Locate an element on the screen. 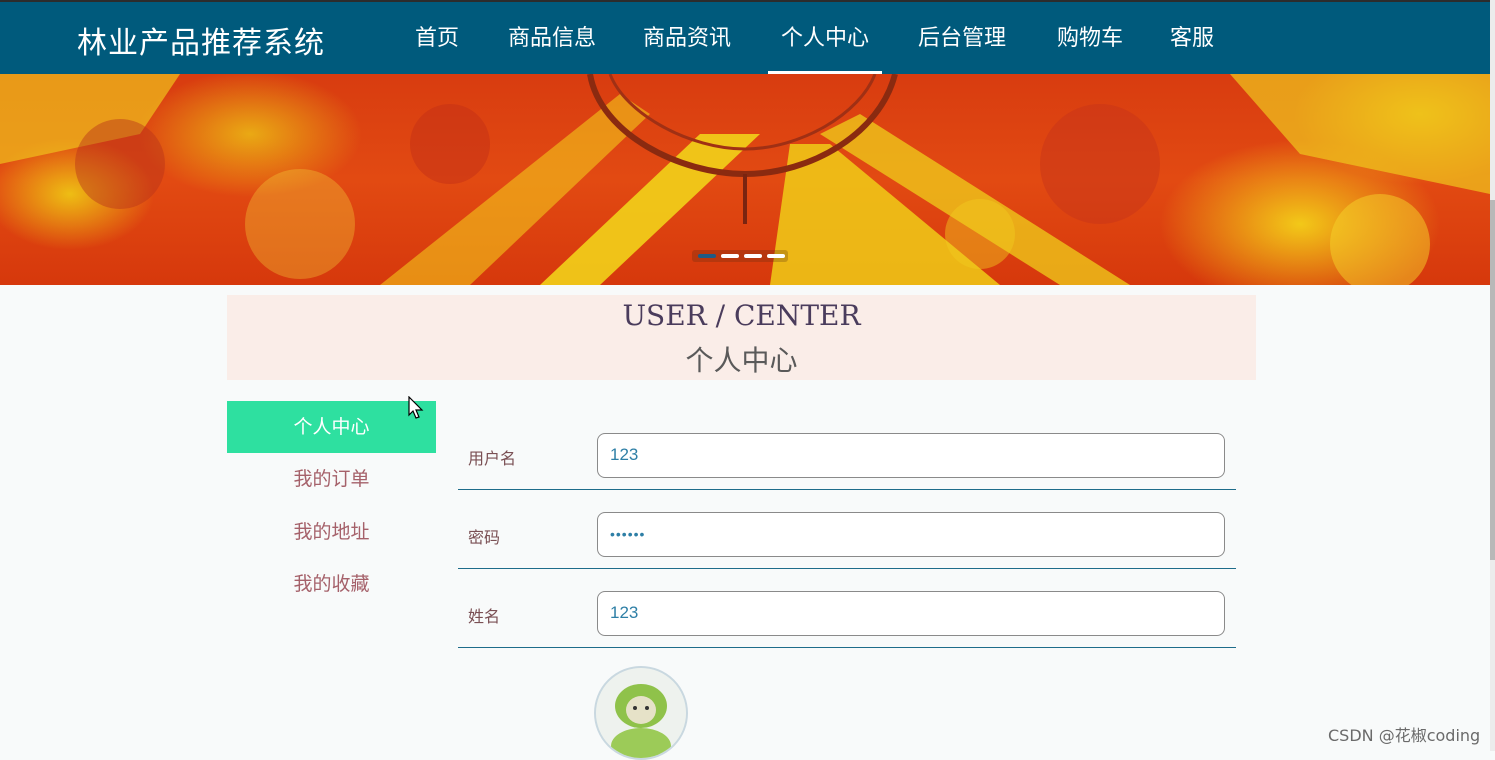 This screenshot has height=760, width=1495. sidebar-item-user-center: 个人中心 is located at coordinates (331, 427).